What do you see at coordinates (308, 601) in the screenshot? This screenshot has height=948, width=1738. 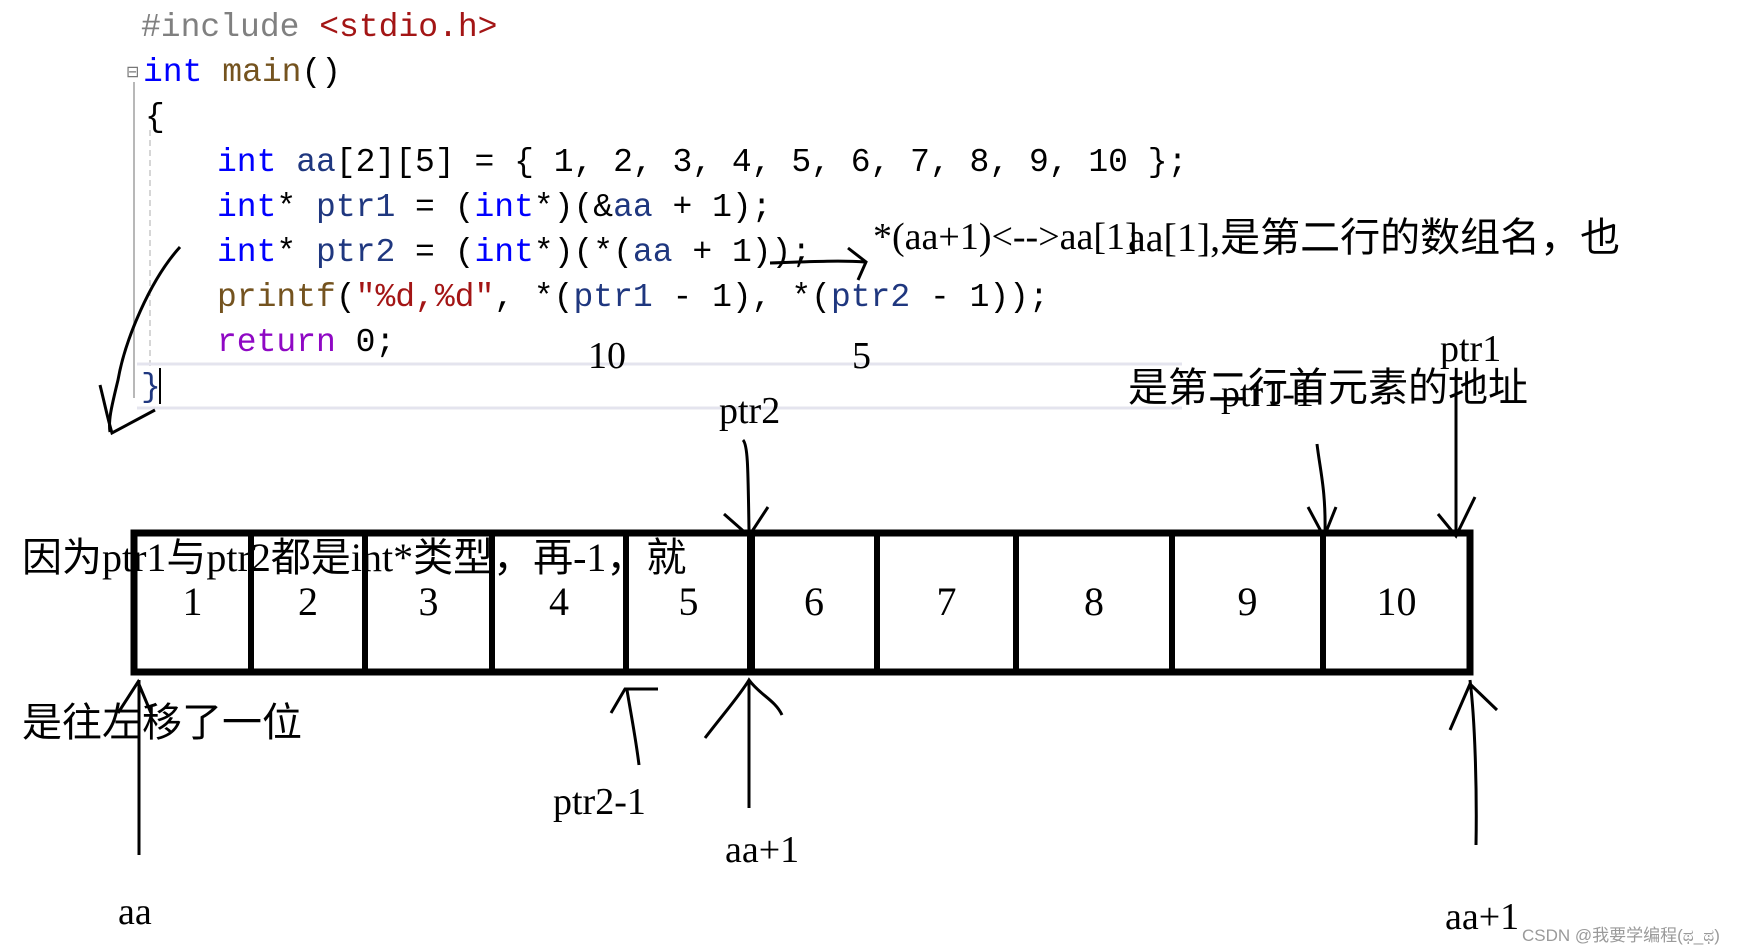 I see `array-cell-value: 2` at bounding box center [308, 601].